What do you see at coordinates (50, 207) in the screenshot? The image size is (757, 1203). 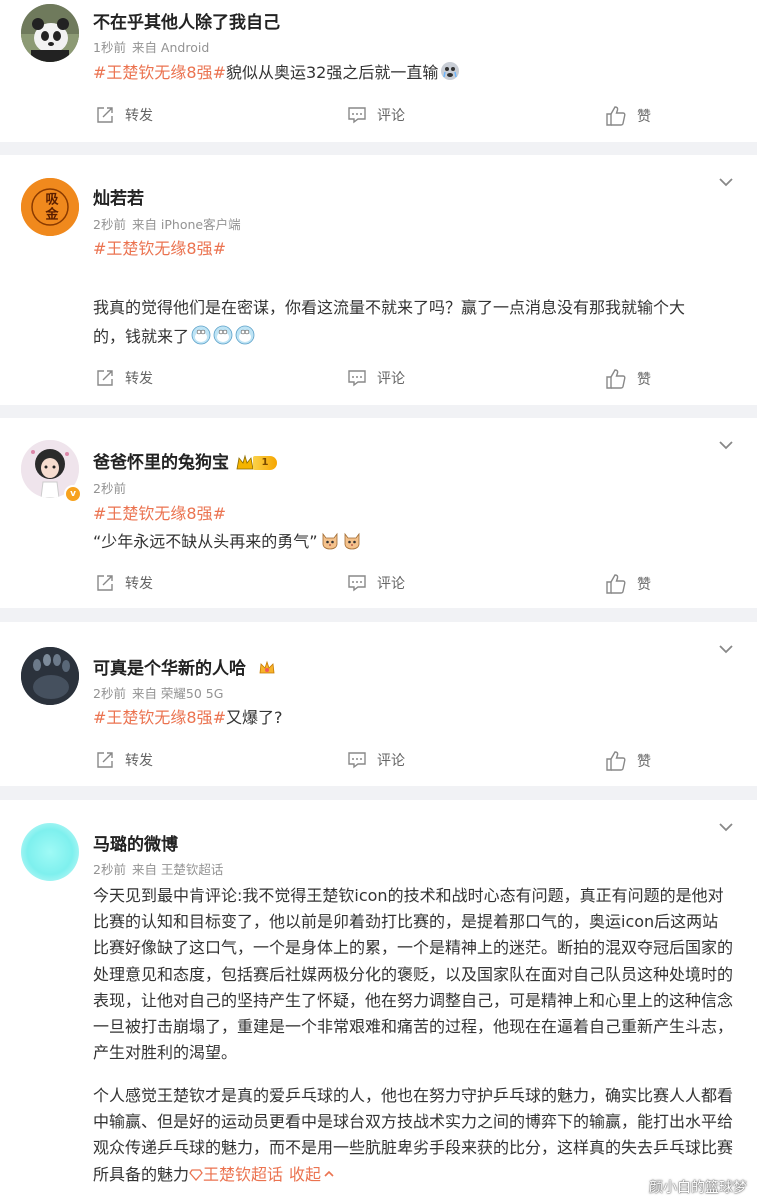 I see `avatar: 吸金` at bounding box center [50, 207].